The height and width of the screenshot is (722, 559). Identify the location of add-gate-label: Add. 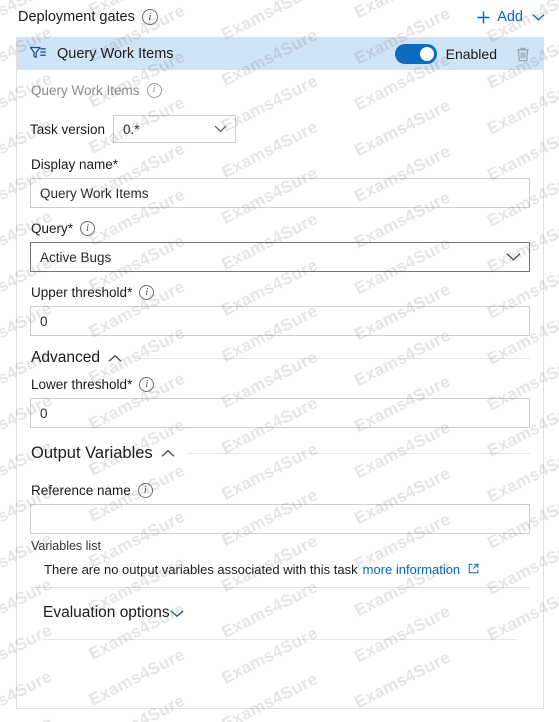
(510, 17).